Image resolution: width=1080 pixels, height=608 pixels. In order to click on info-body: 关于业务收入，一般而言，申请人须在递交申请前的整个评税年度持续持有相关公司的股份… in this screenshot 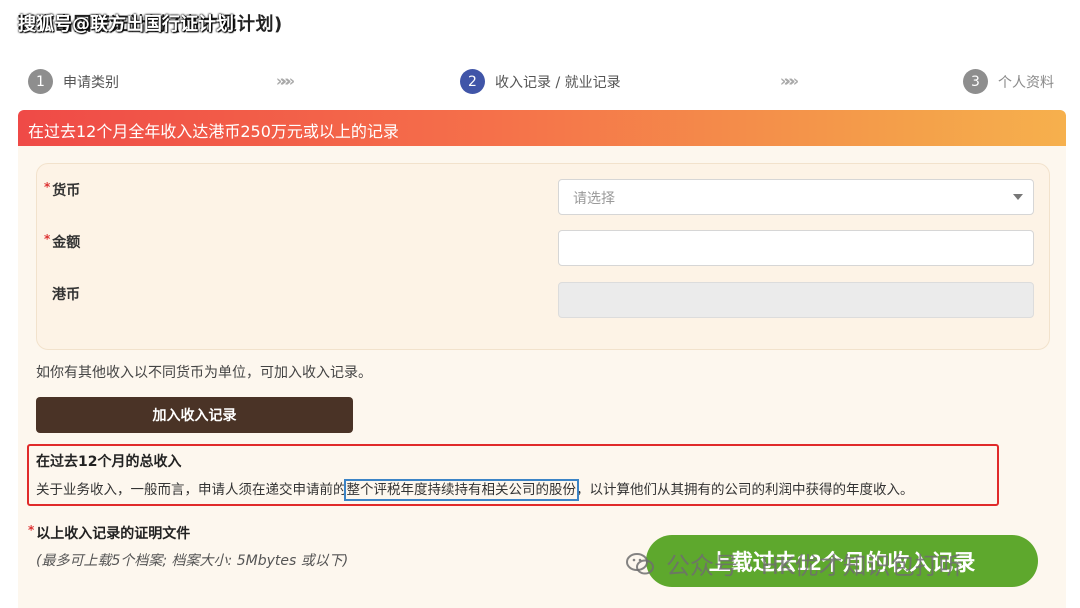, I will do `click(475, 490)`.